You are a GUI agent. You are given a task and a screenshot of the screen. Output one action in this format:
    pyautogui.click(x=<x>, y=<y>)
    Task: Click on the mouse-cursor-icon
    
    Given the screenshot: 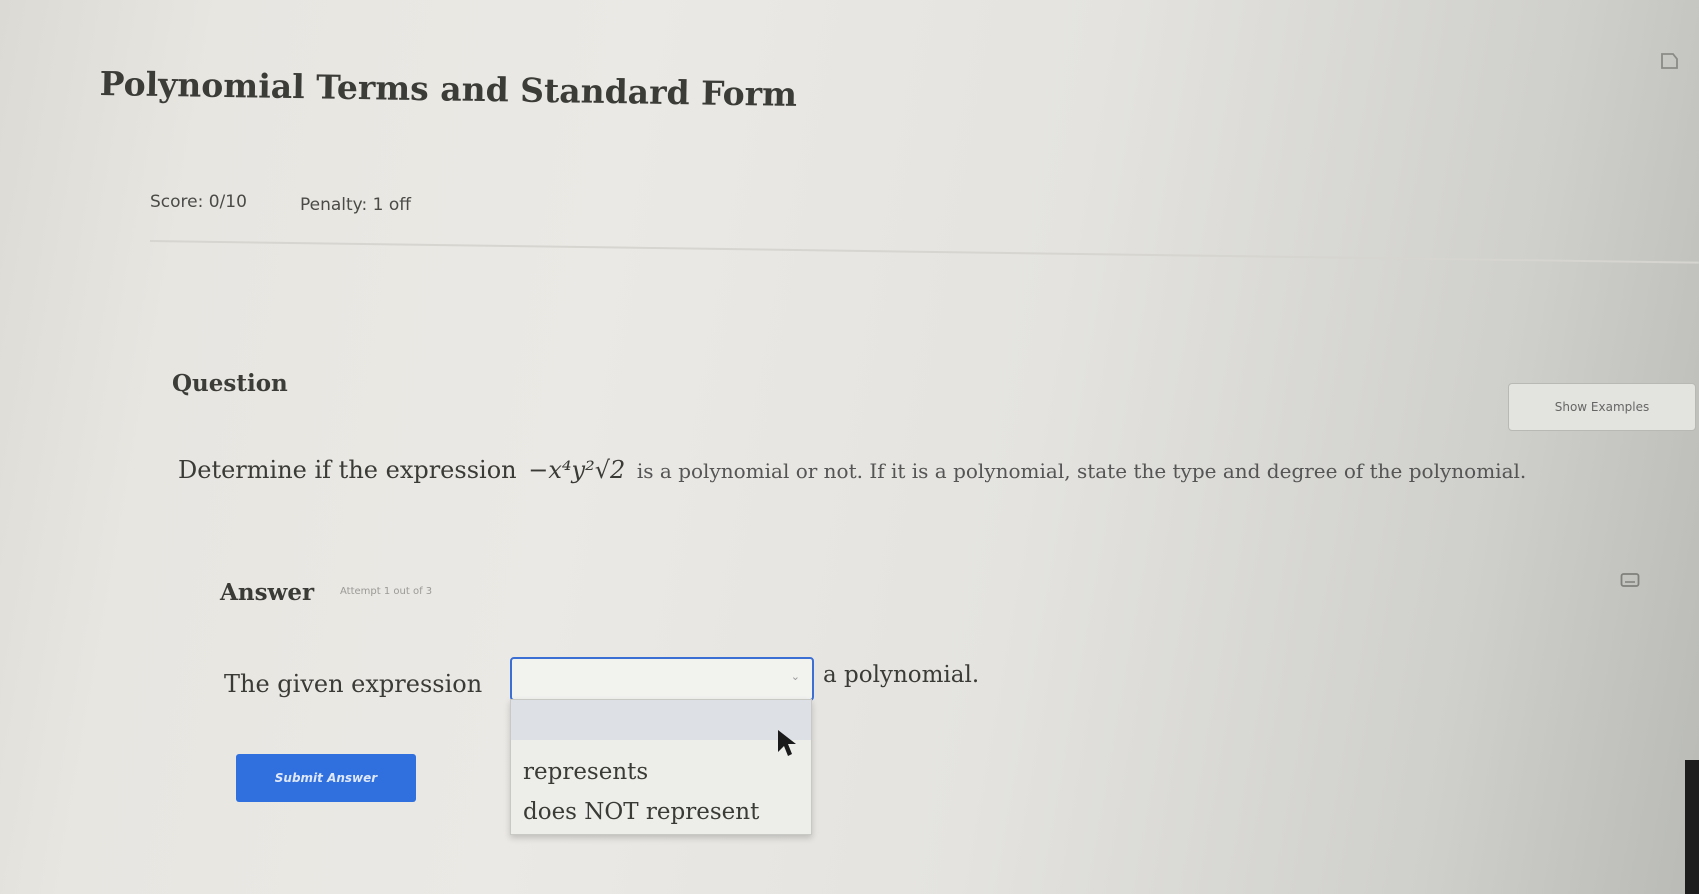 What is the action you would take?
    pyautogui.click(x=787, y=743)
    